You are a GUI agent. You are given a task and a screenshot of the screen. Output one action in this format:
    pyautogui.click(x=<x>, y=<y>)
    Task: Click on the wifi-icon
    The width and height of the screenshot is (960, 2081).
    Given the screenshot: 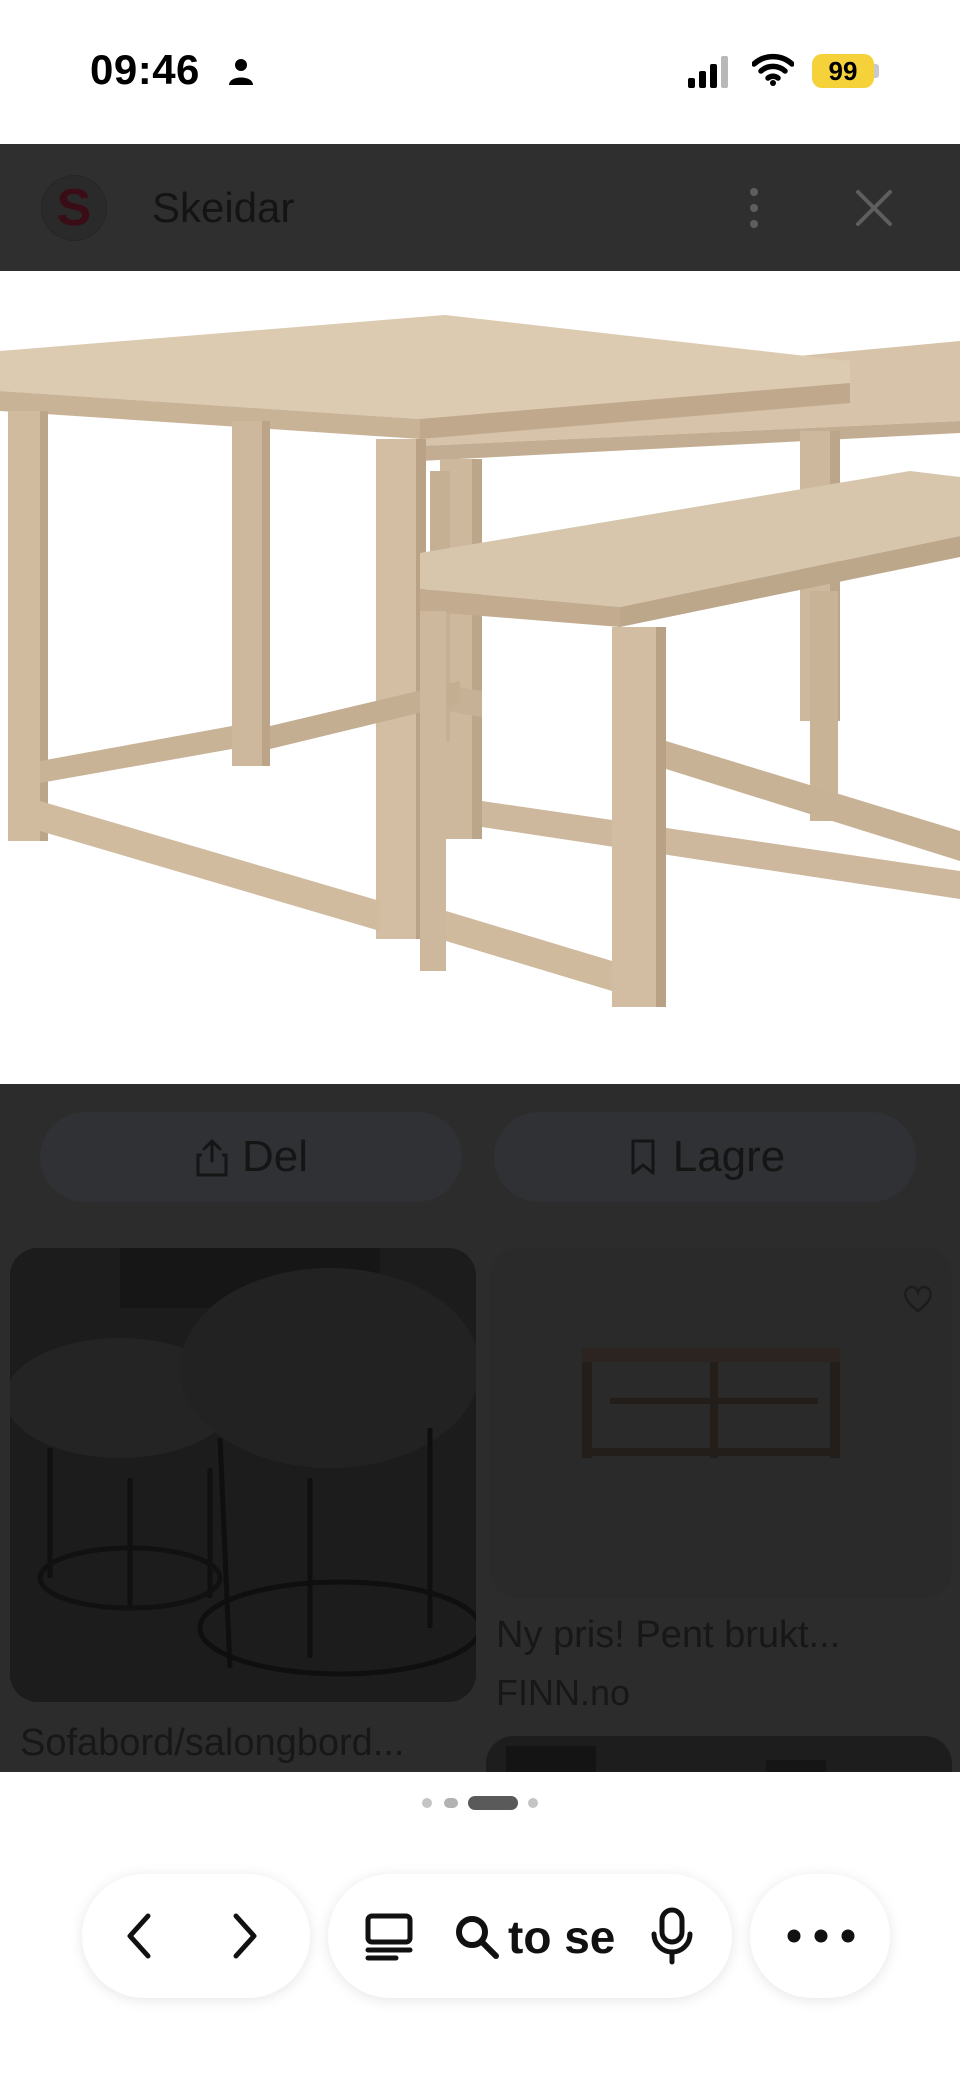 What is the action you would take?
    pyautogui.click(x=773, y=69)
    